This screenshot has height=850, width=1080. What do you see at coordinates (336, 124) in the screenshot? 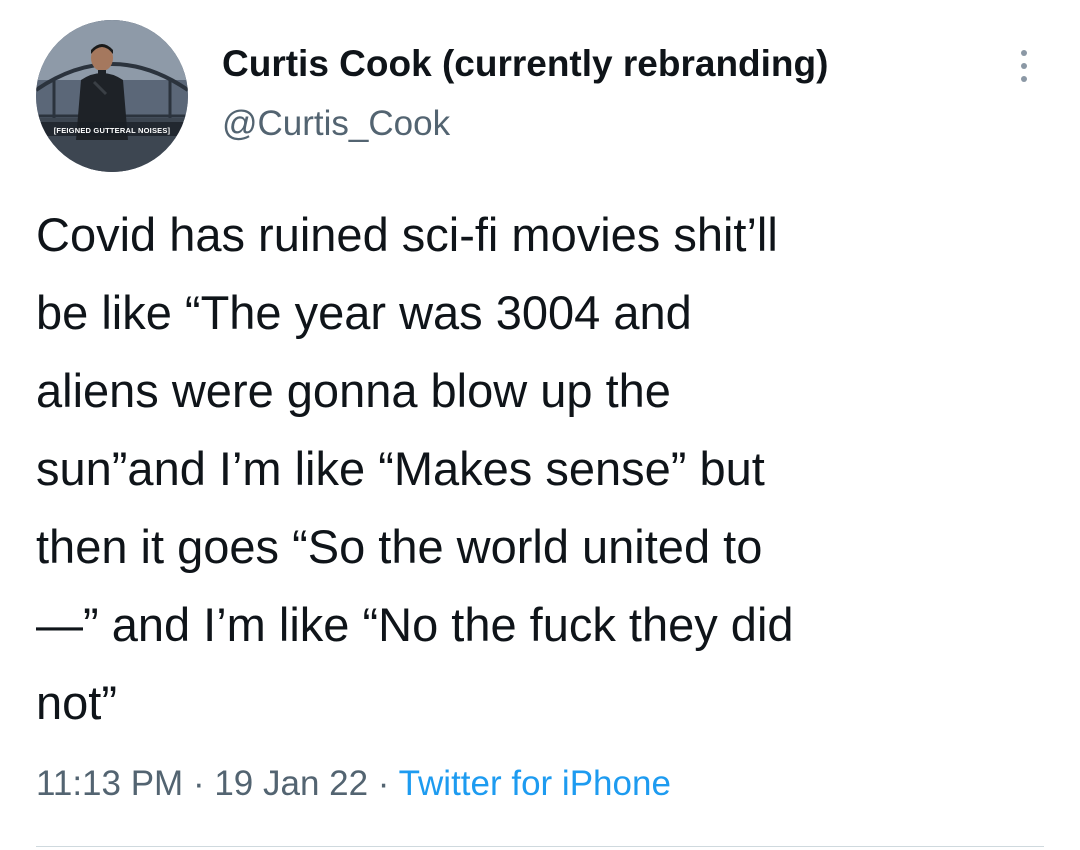
I see `user-handle: @Curtis_Cook` at bounding box center [336, 124].